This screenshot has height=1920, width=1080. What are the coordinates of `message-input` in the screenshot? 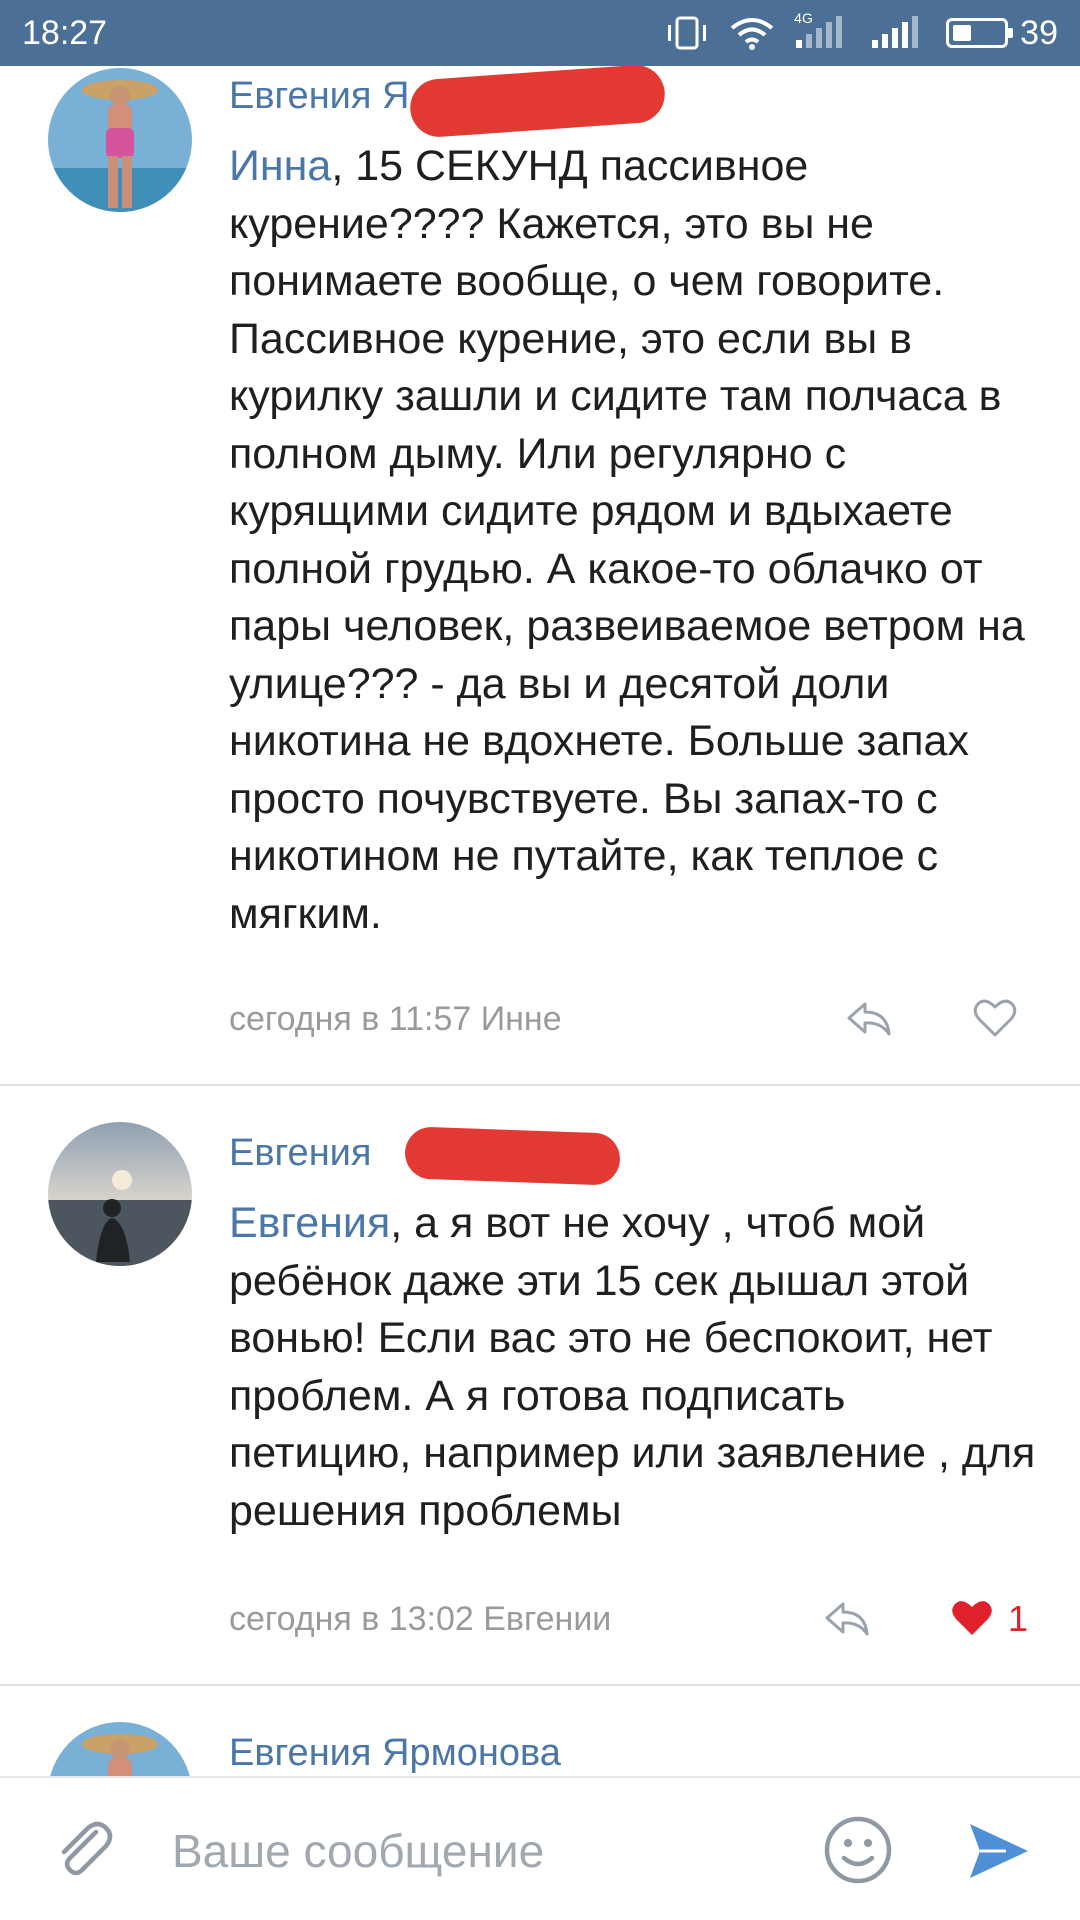 It's located at (482, 1851).